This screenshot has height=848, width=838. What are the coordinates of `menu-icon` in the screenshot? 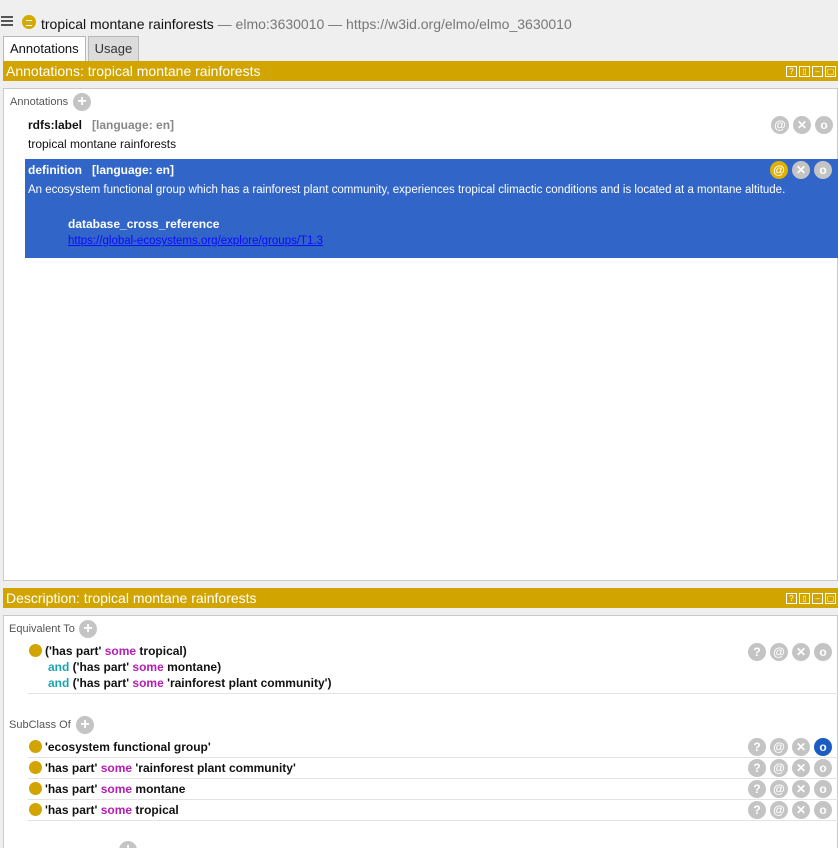 It's located at (7, 22).